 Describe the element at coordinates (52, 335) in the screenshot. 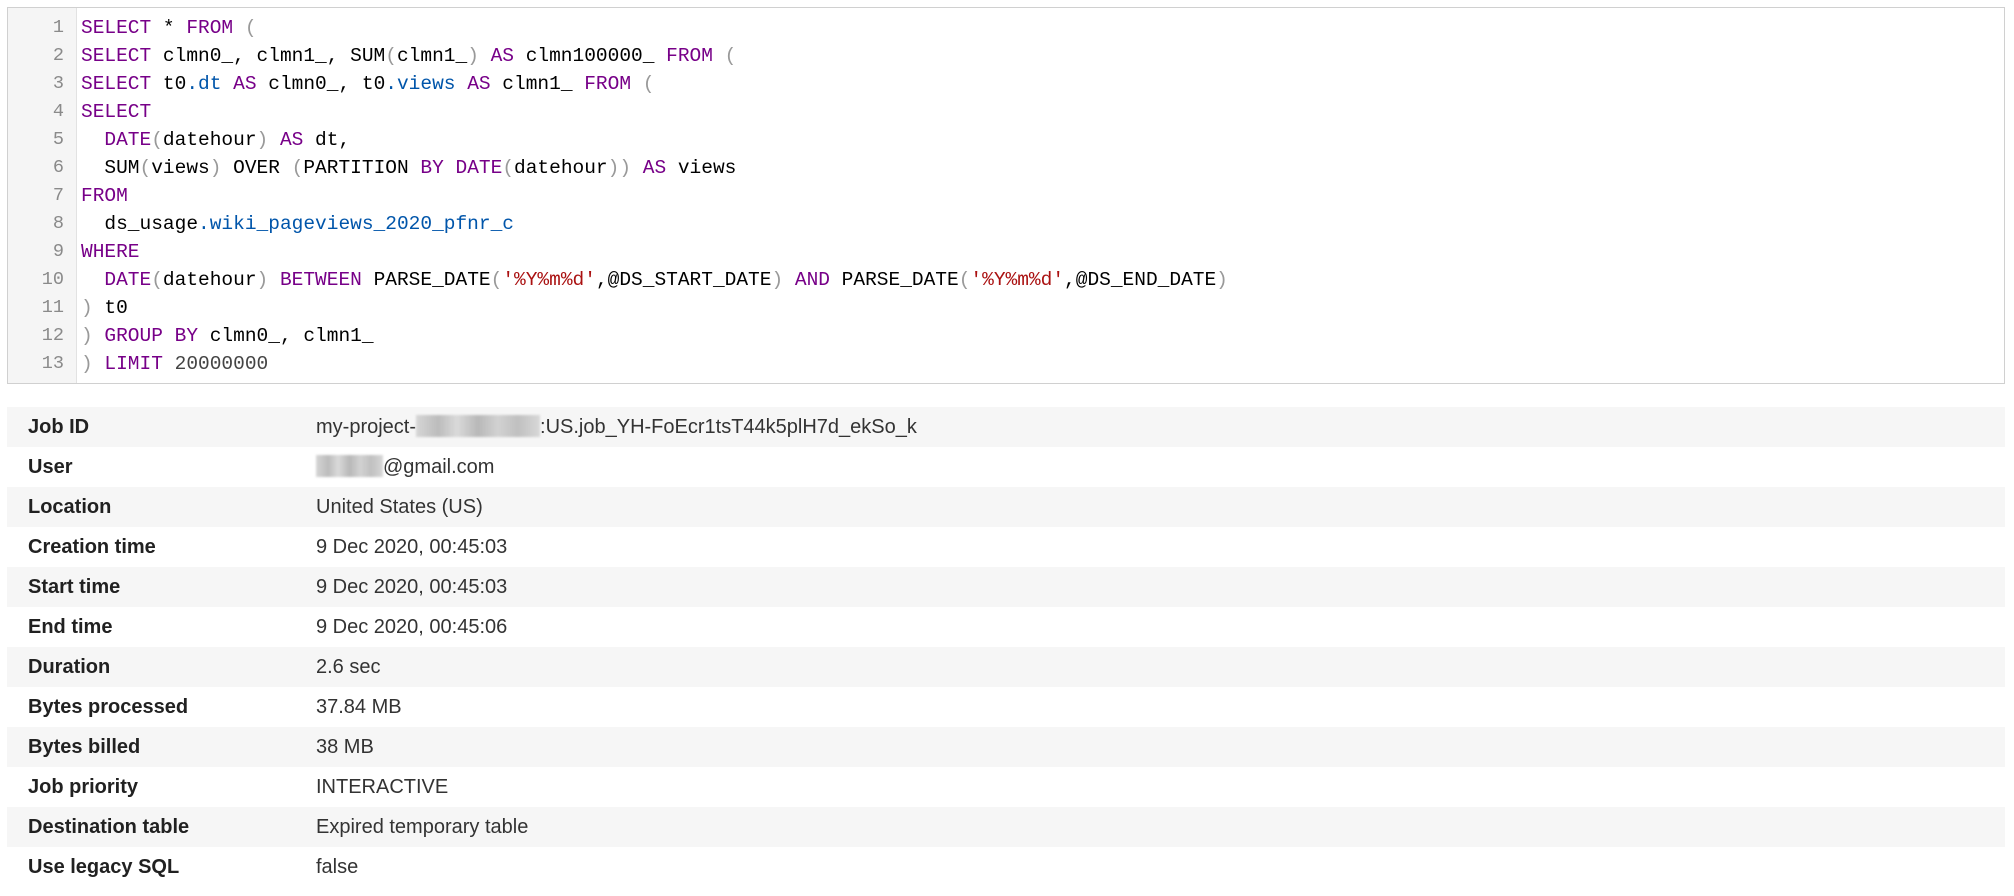

I see `line-number: 12` at that location.